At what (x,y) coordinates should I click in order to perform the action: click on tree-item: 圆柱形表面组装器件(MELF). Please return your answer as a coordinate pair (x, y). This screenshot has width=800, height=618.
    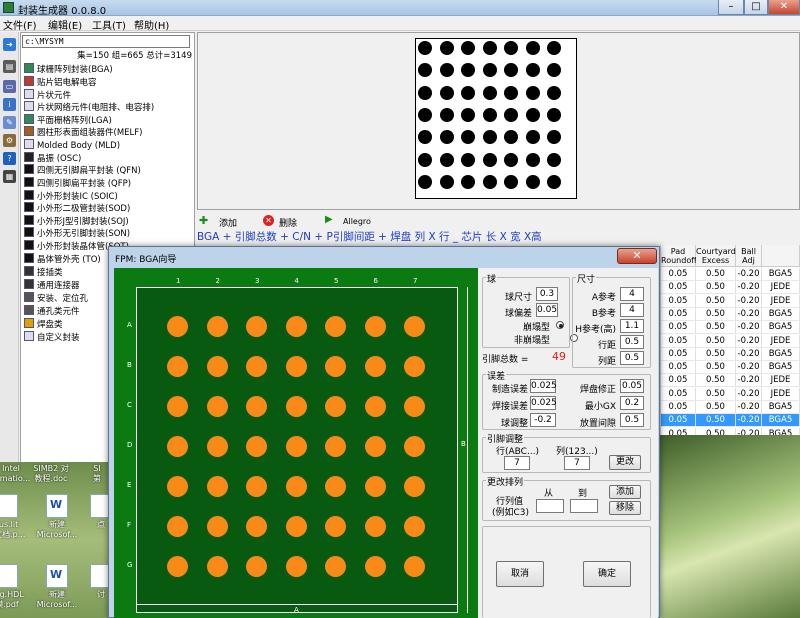
    Looking at the image, I should click on (83, 132).